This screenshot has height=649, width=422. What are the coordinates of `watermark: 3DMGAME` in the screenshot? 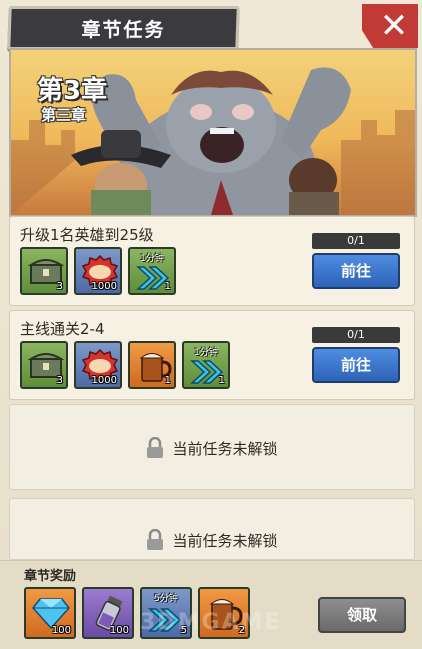 It's located at (211, 622).